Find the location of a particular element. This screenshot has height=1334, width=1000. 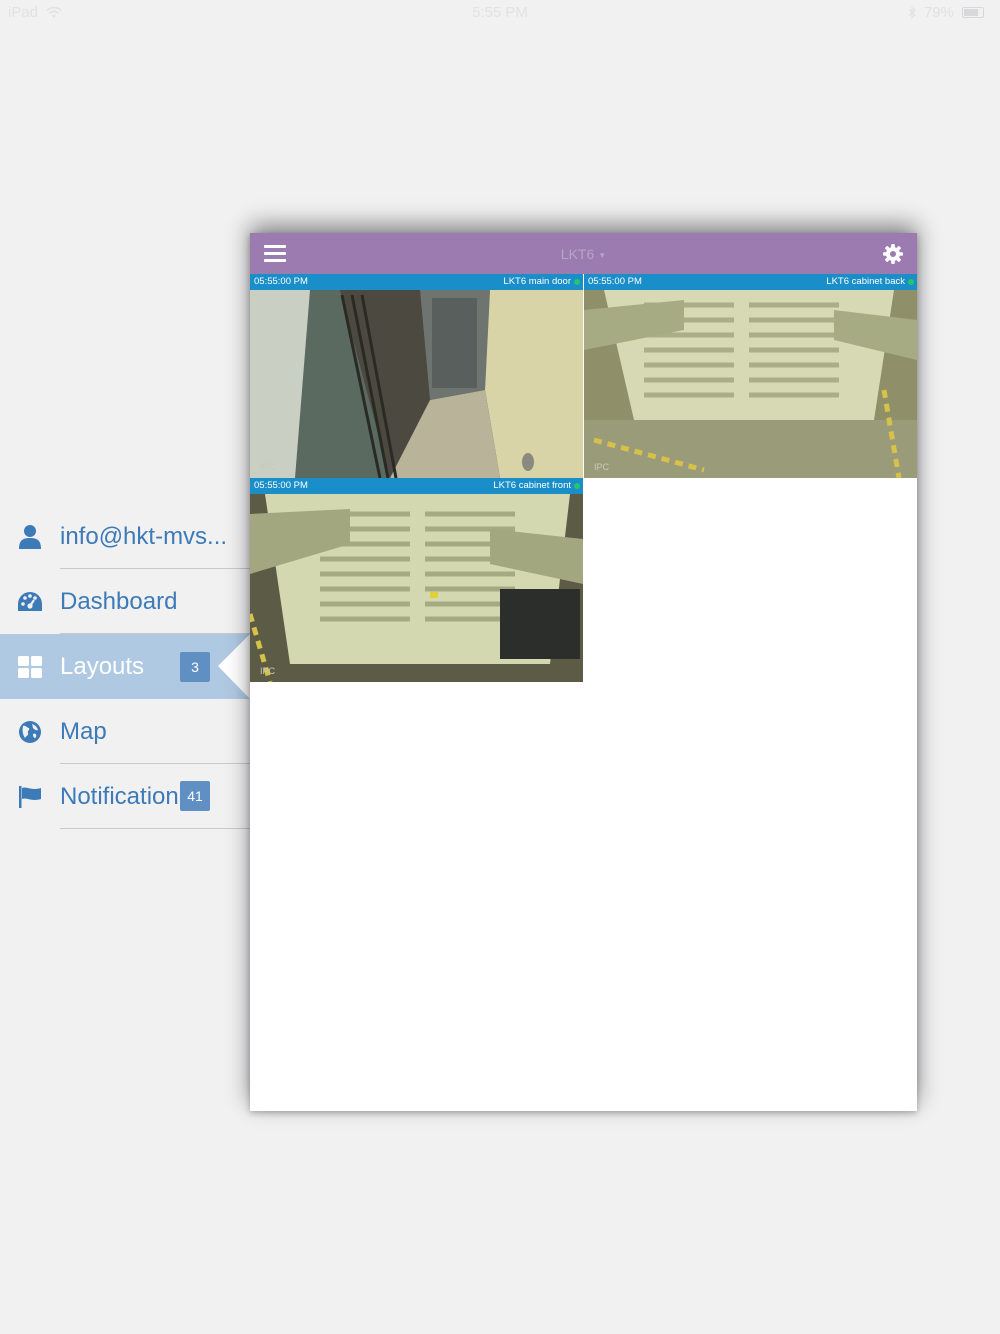

layout-title: LKT6 is located at coordinates (577, 254).